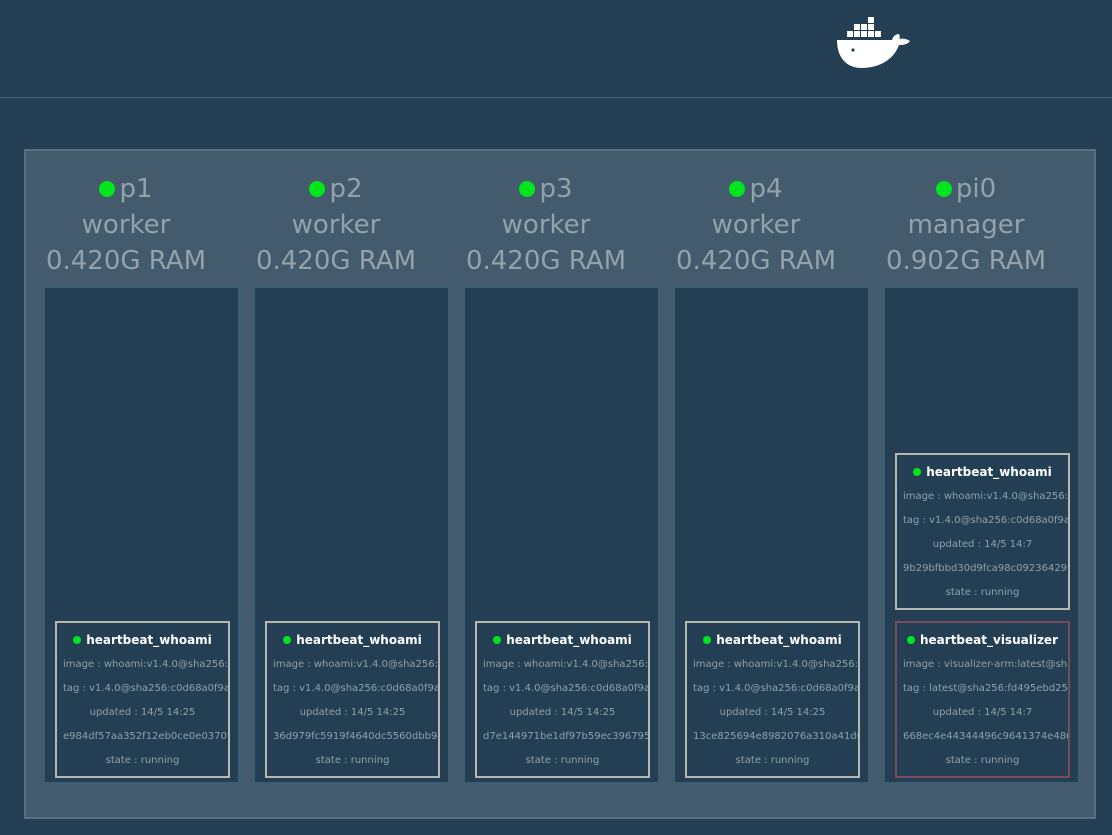  I want to click on task-title: heartbeat_visualizer, so click(982, 640).